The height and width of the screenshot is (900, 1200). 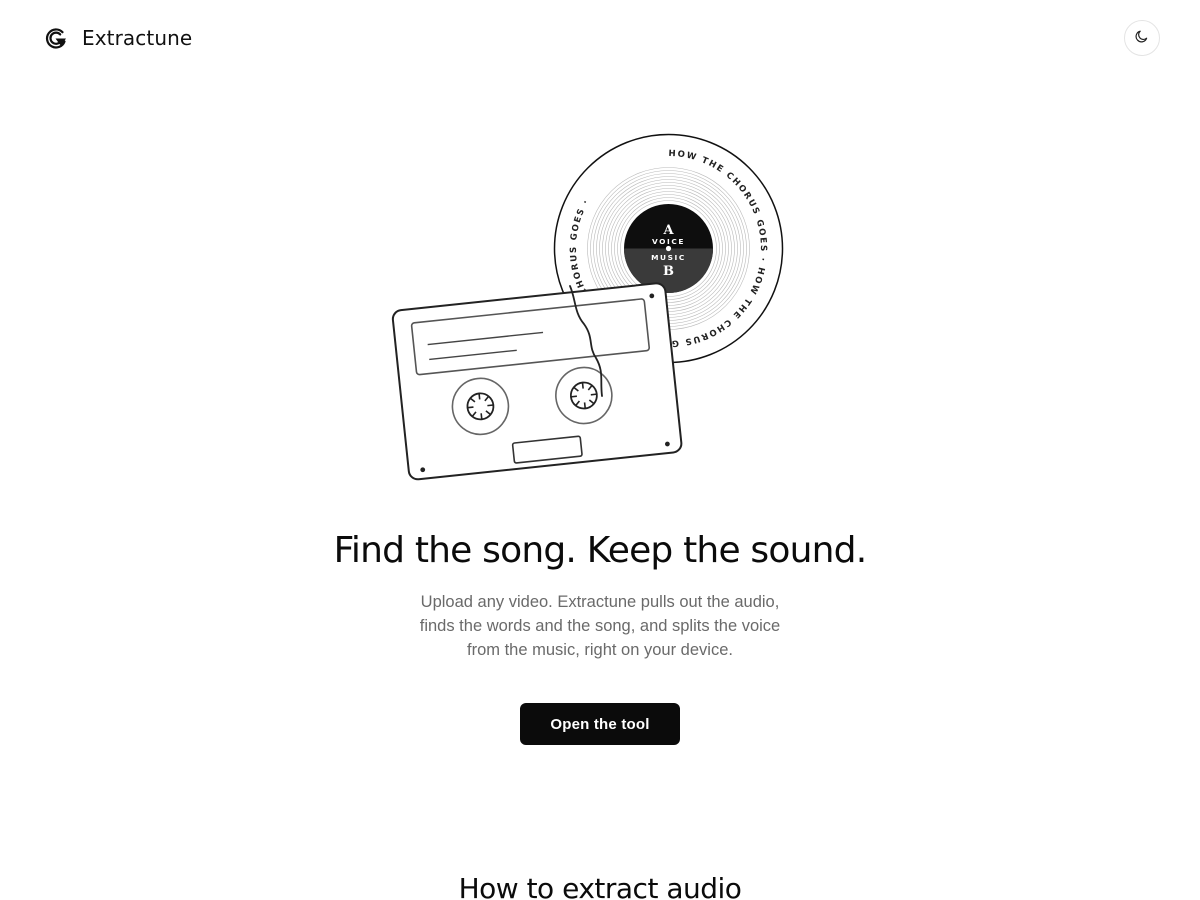 I want to click on open-tool-button: Open the tool, so click(x=600, y=724).